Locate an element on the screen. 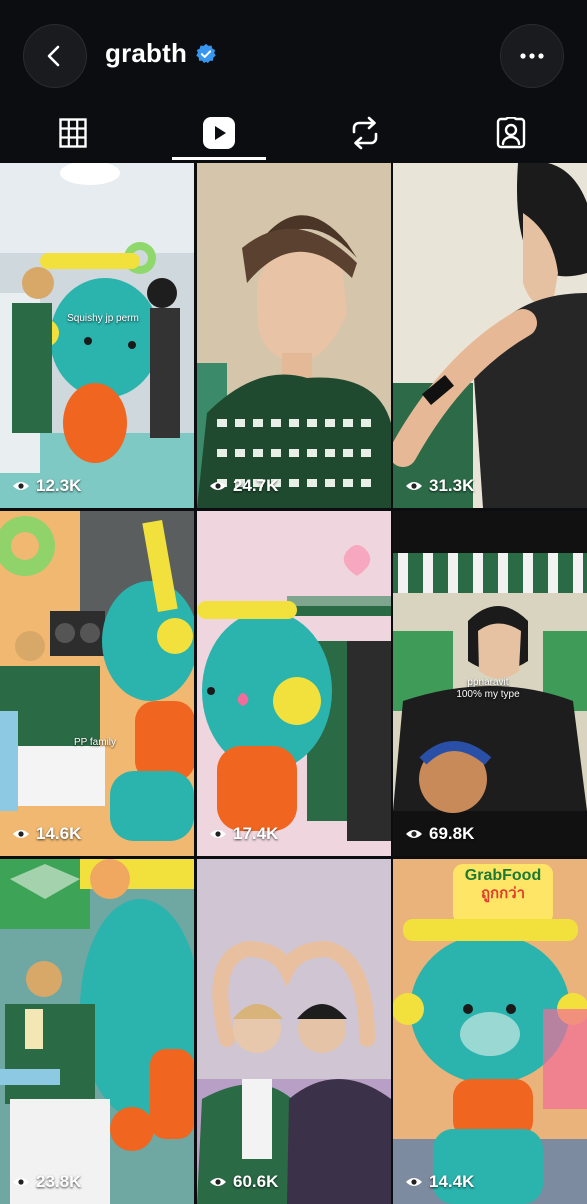  reels-icon is located at coordinates (219, 132).